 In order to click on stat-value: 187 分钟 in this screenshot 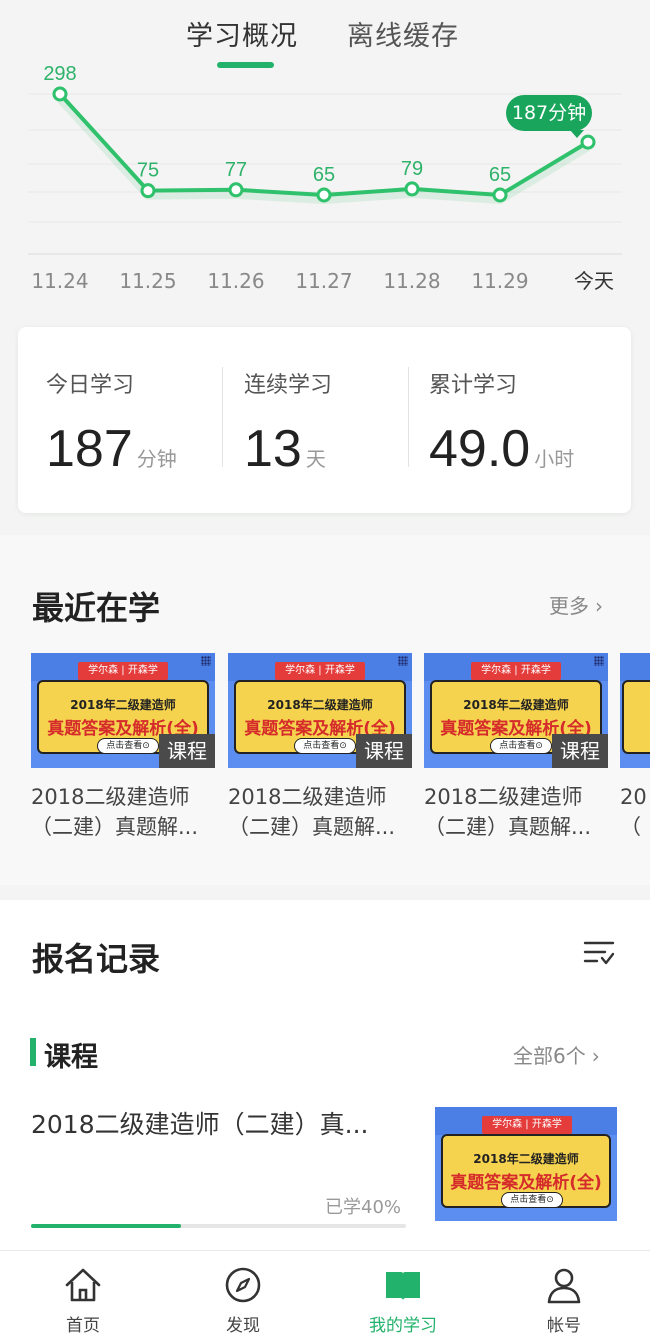, I will do `click(111, 449)`.